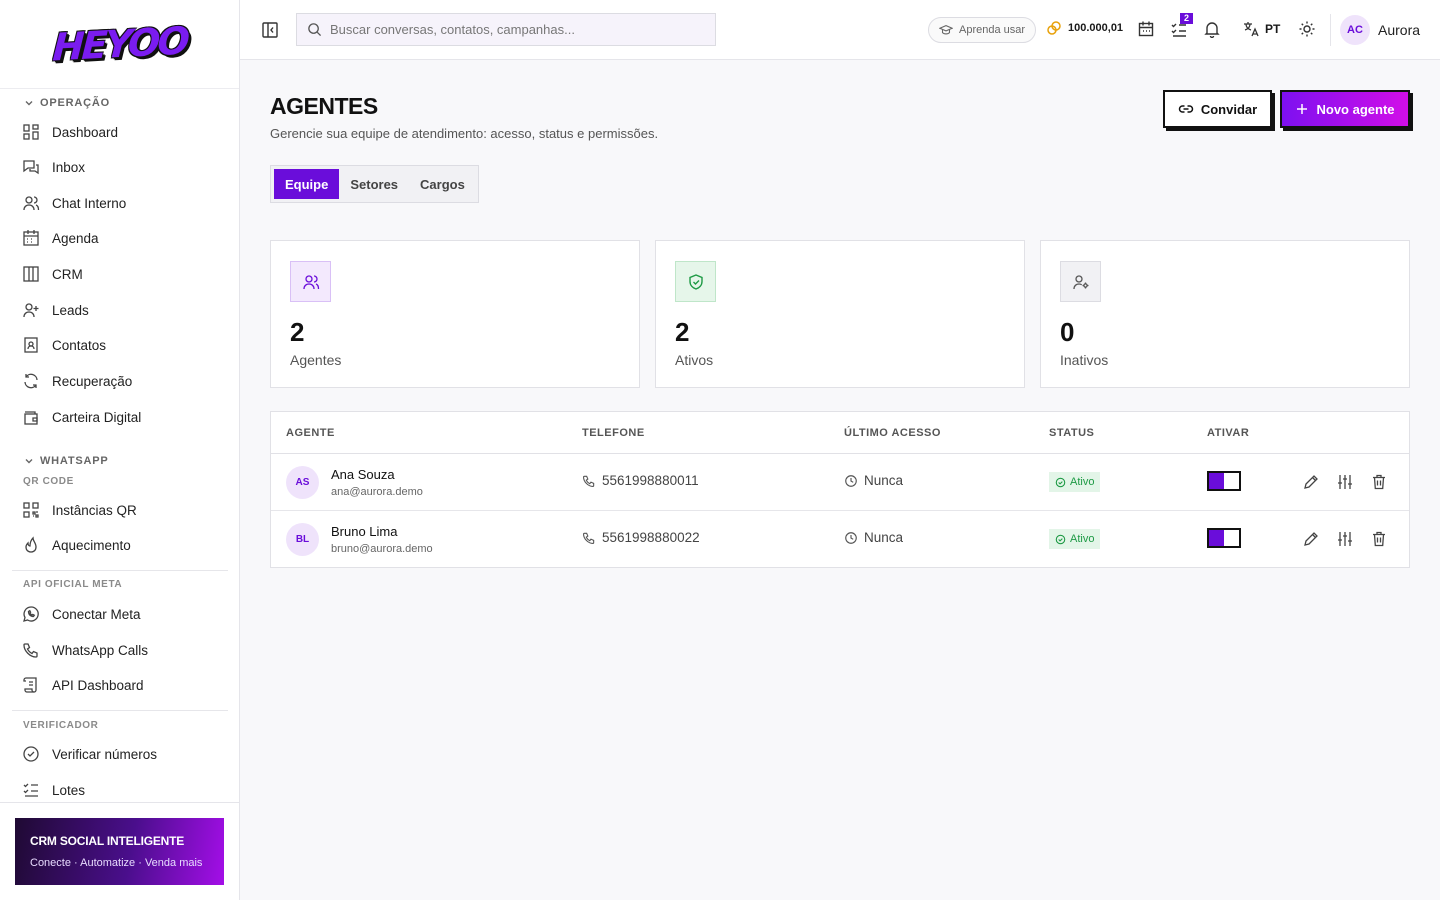  What do you see at coordinates (122, 132) in the screenshot?
I see `sidebar-item-dashboard: Dashboard` at bounding box center [122, 132].